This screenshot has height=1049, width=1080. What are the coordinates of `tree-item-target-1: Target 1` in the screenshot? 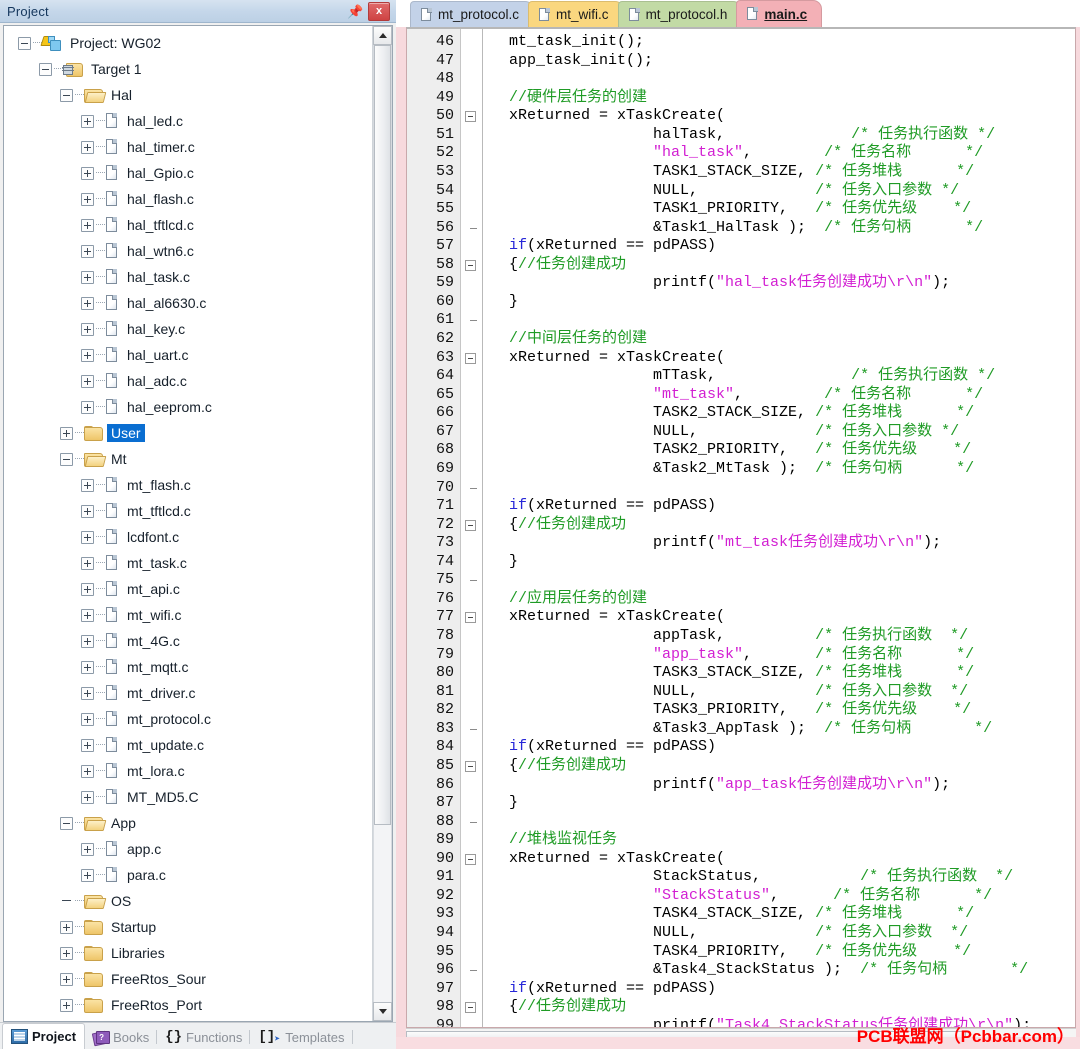 It's located at (188, 69).